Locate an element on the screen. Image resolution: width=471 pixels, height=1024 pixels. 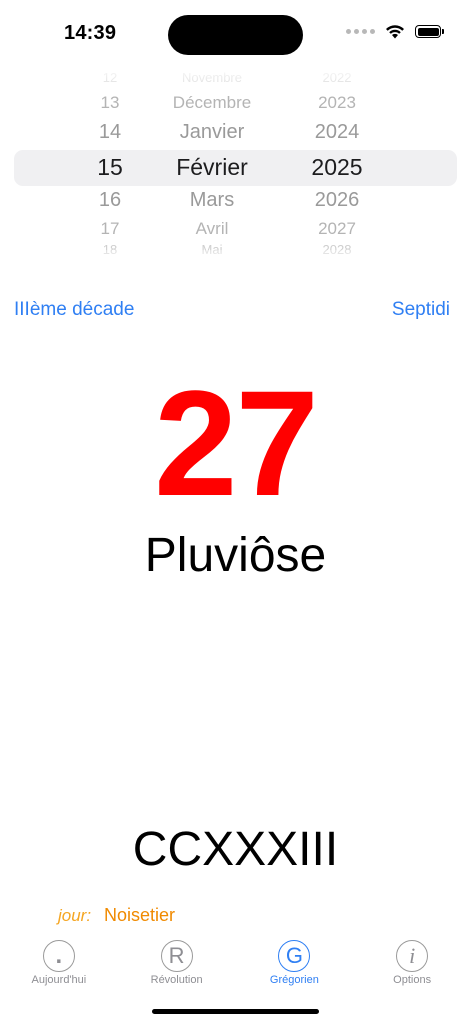
picker-month: Janvier is located at coordinates (212, 132).